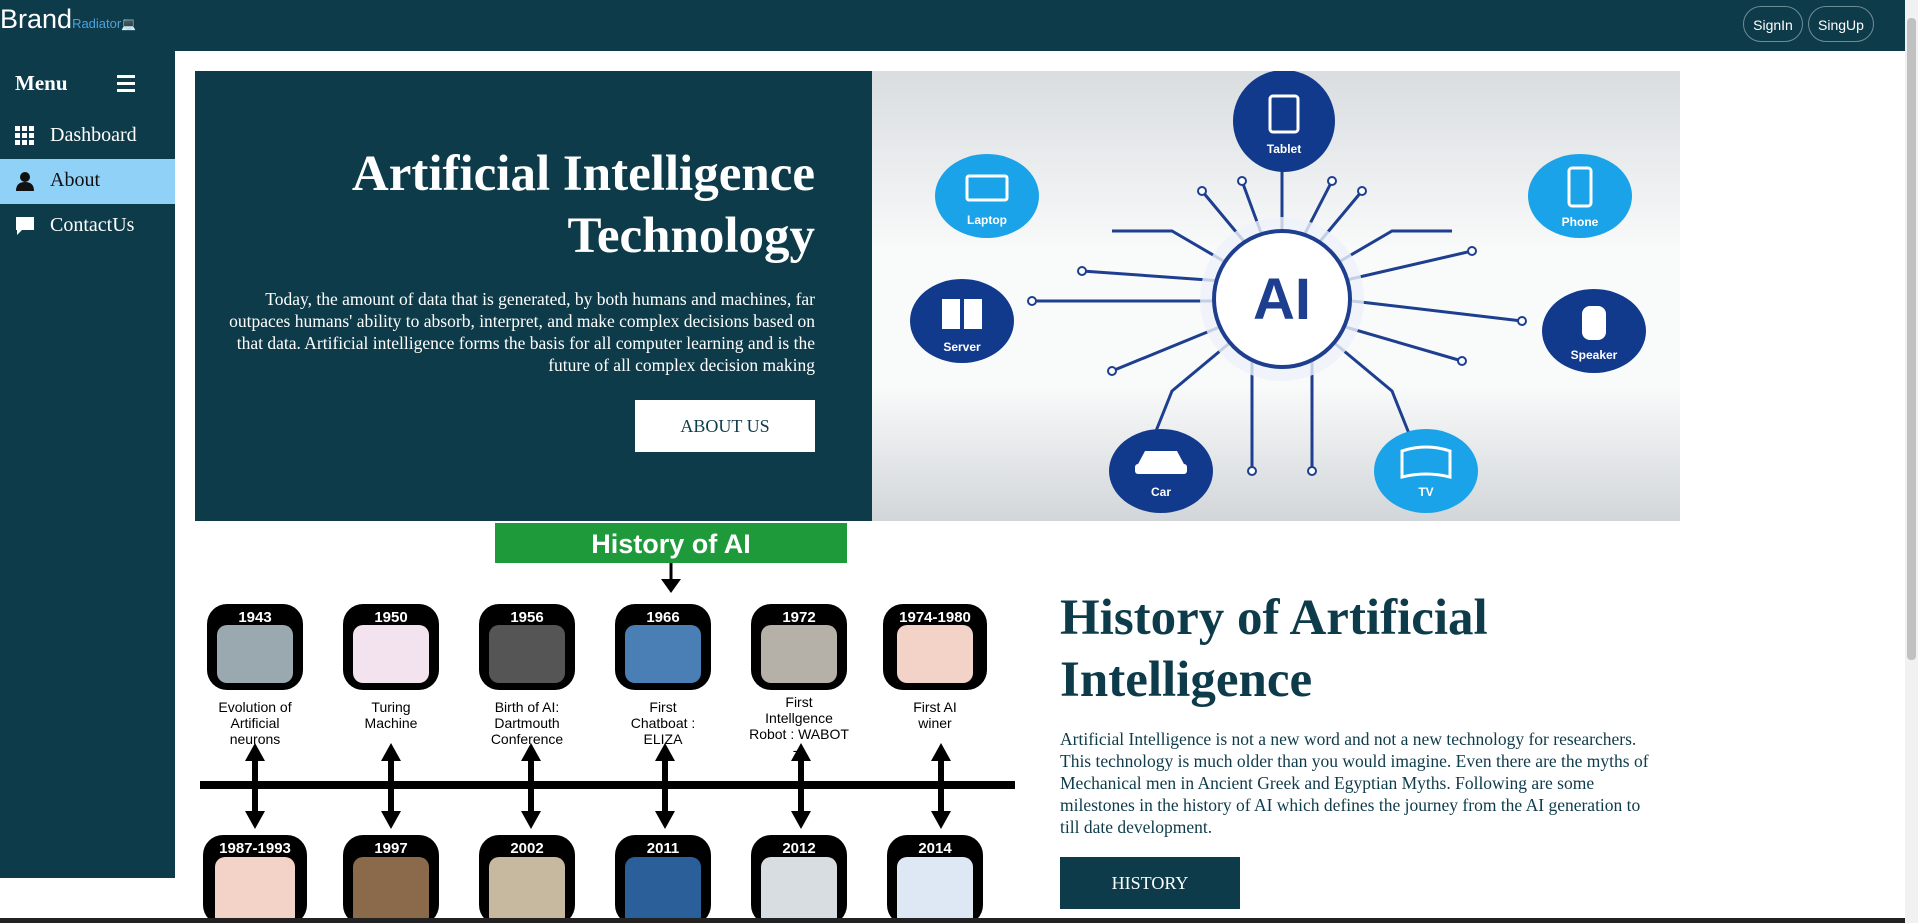  I want to click on sidebar-item-dashboard: Dashboard, so click(87, 136).